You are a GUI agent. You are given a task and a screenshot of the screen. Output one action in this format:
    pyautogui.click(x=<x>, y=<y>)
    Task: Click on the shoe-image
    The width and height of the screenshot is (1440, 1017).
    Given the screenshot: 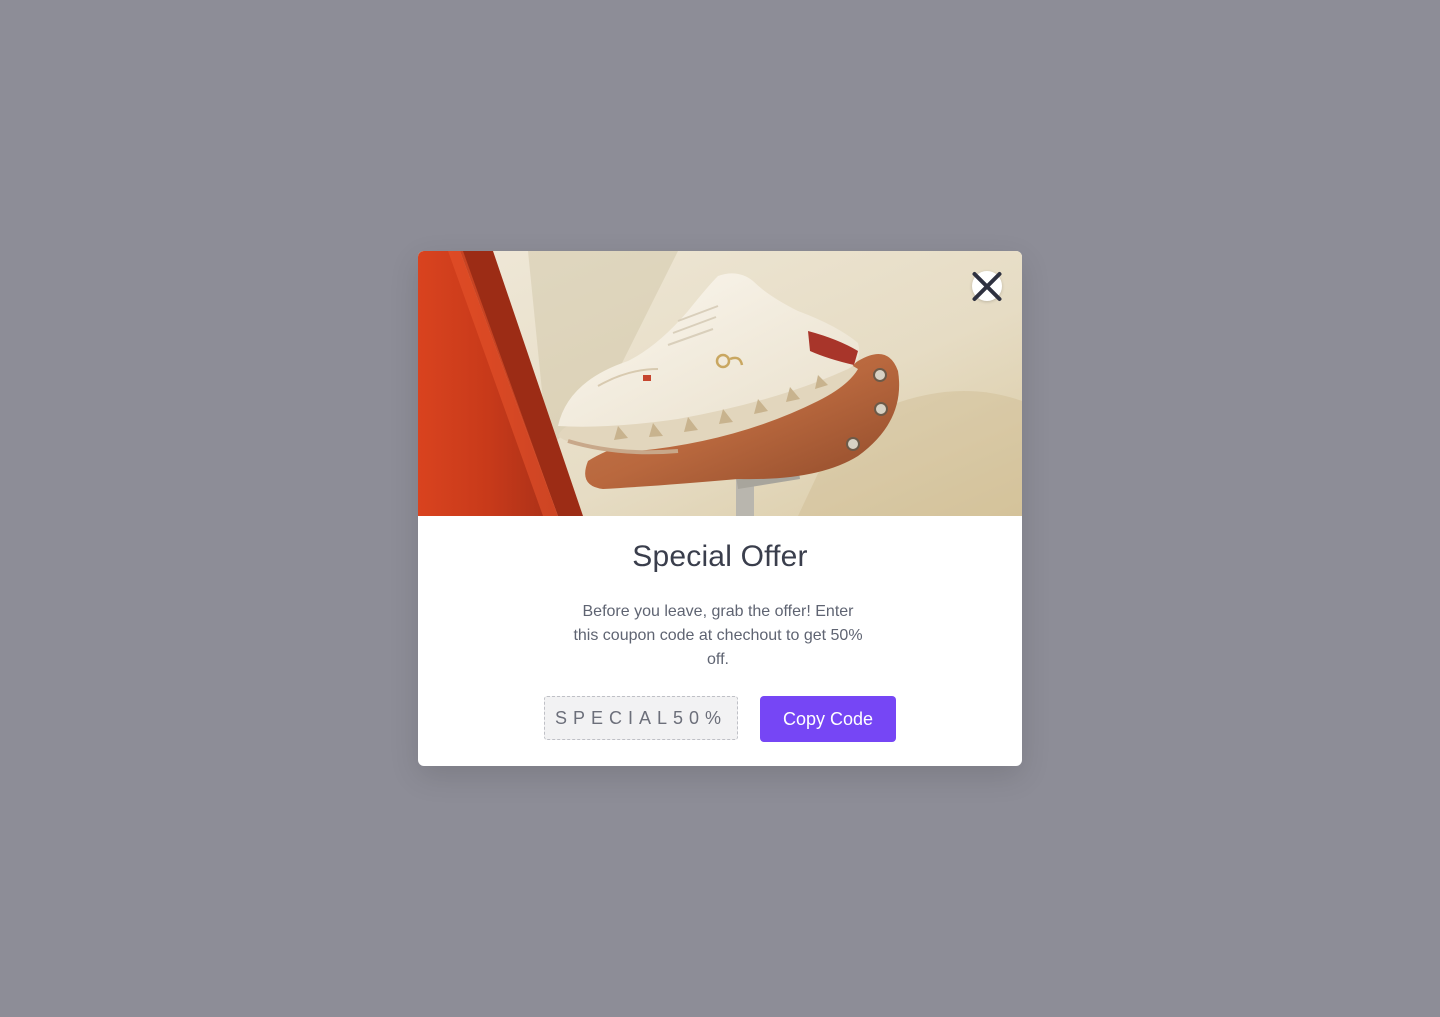 What is the action you would take?
    pyautogui.click(x=720, y=383)
    